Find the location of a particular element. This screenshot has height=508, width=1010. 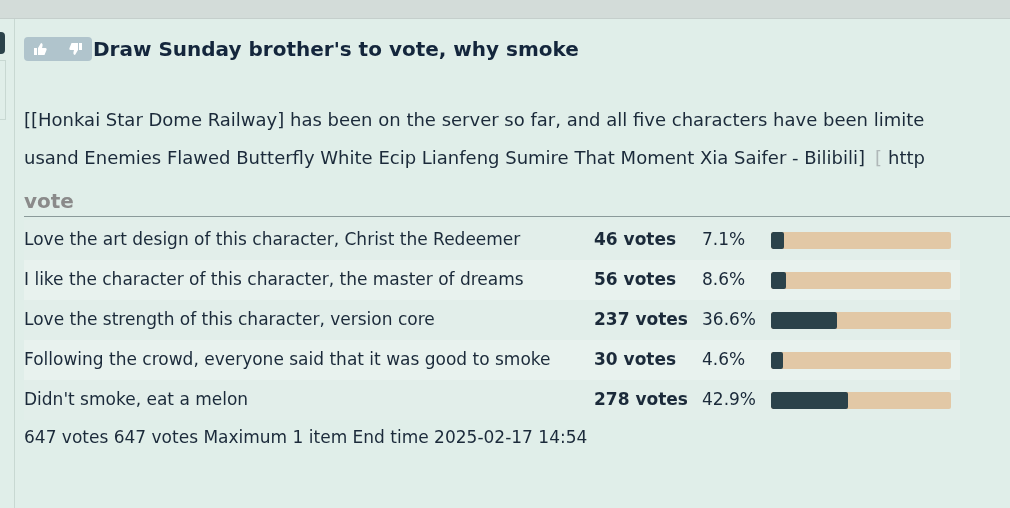

poll-row: Following the crowd, everyone said that it was good to smoke 30 votes 4.6% is located at coordinates (492, 360).